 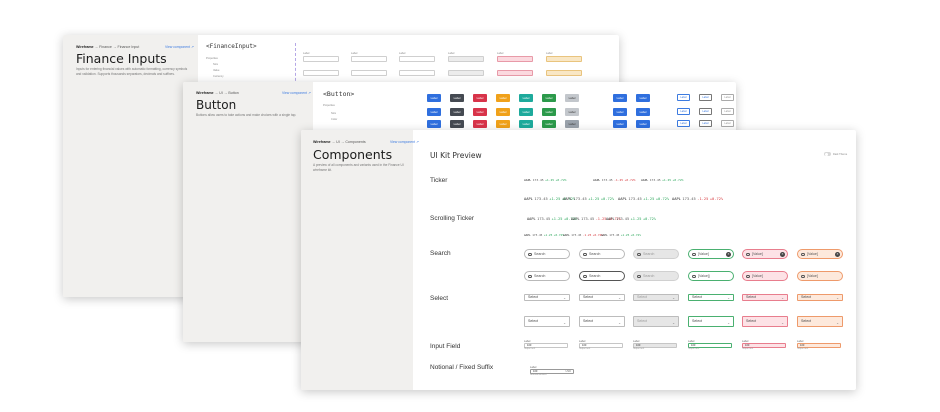 I want to click on props-label: Properties, so click(x=329, y=105).